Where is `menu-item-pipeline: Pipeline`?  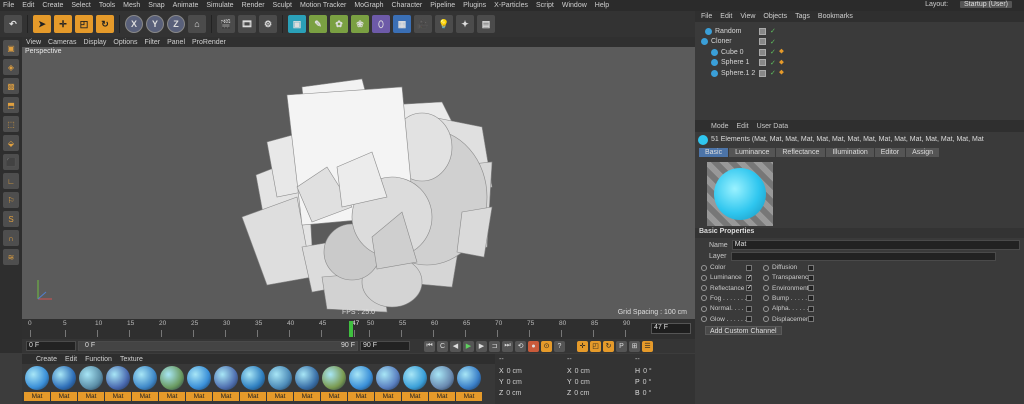
menu-item-pipeline: Pipeline is located at coordinates (442, 5).